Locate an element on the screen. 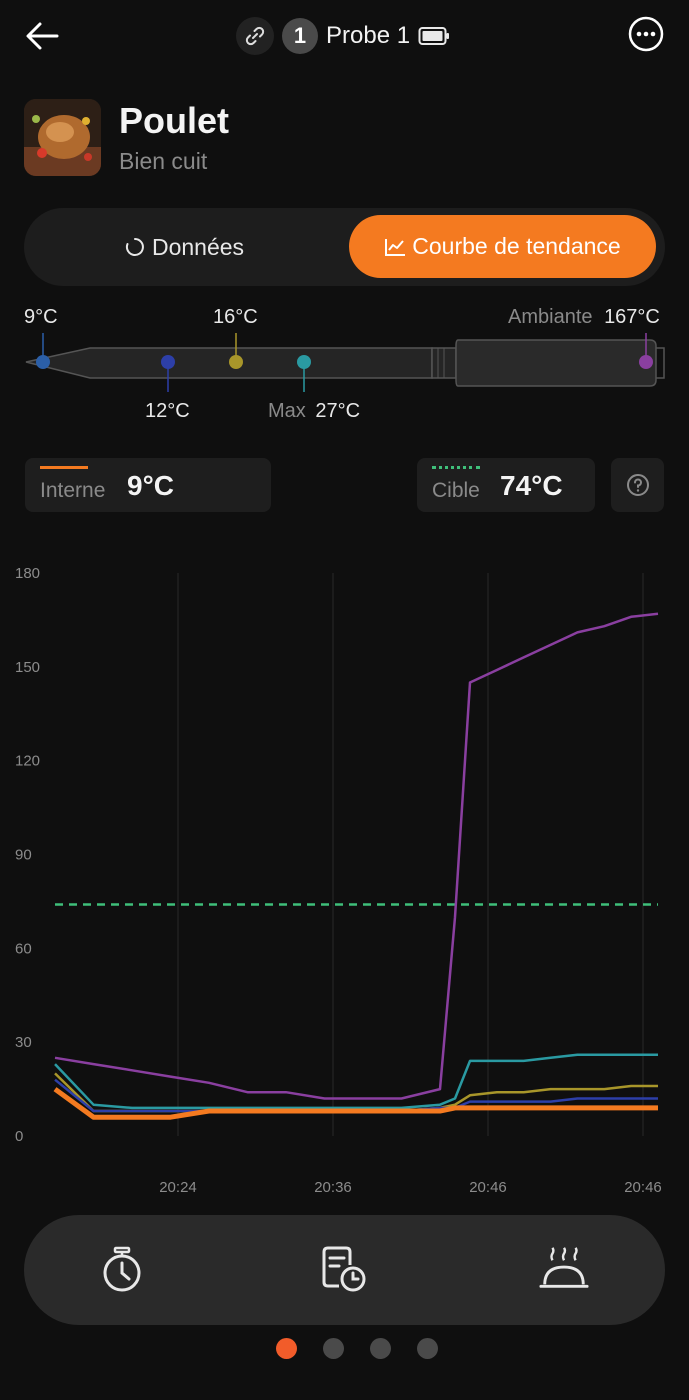 The image size is (689, 1400). internal-temp-chip: Interne 9°C is located at coordinates (148, 485).